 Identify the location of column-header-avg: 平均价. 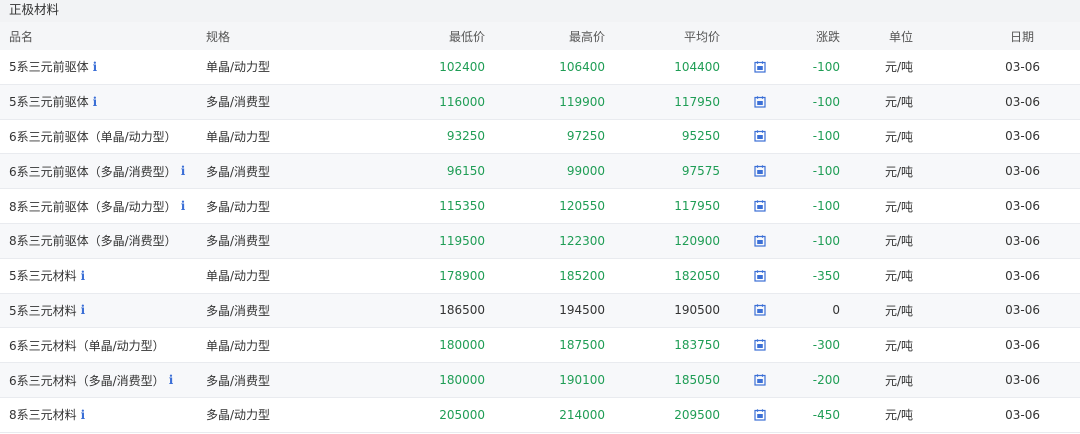
(680, 36).